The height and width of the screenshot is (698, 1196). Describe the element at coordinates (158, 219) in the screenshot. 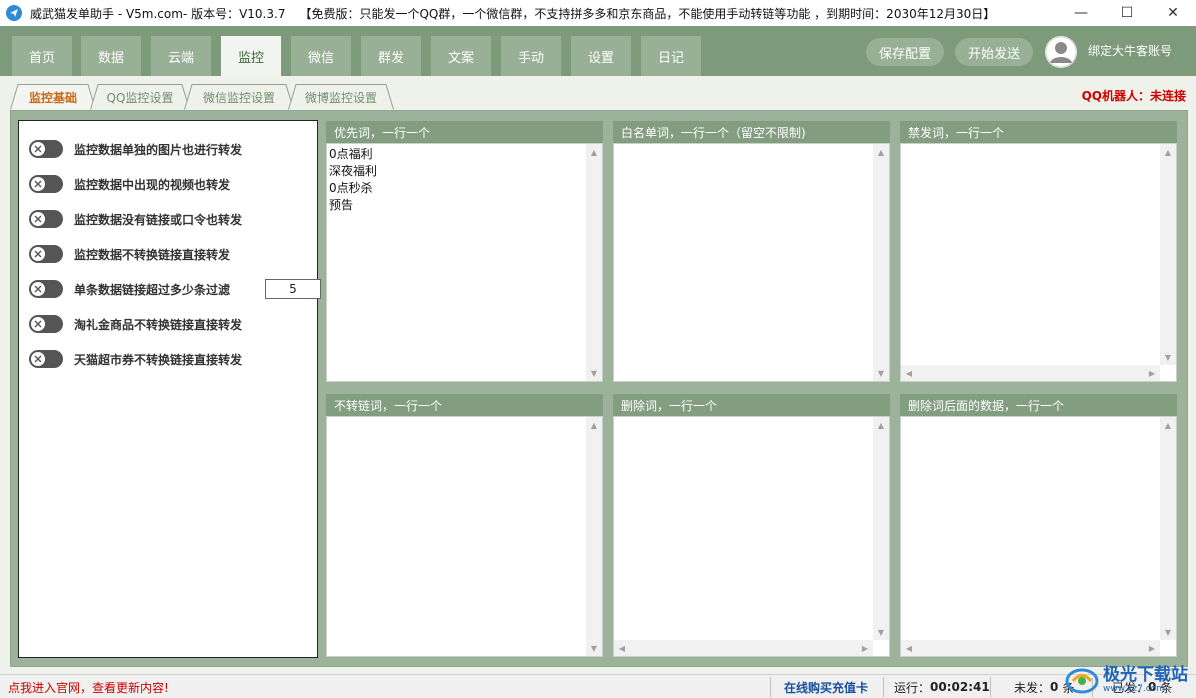

I see `toggle-label: 监控数据没有链接或口令也转发` at that location.